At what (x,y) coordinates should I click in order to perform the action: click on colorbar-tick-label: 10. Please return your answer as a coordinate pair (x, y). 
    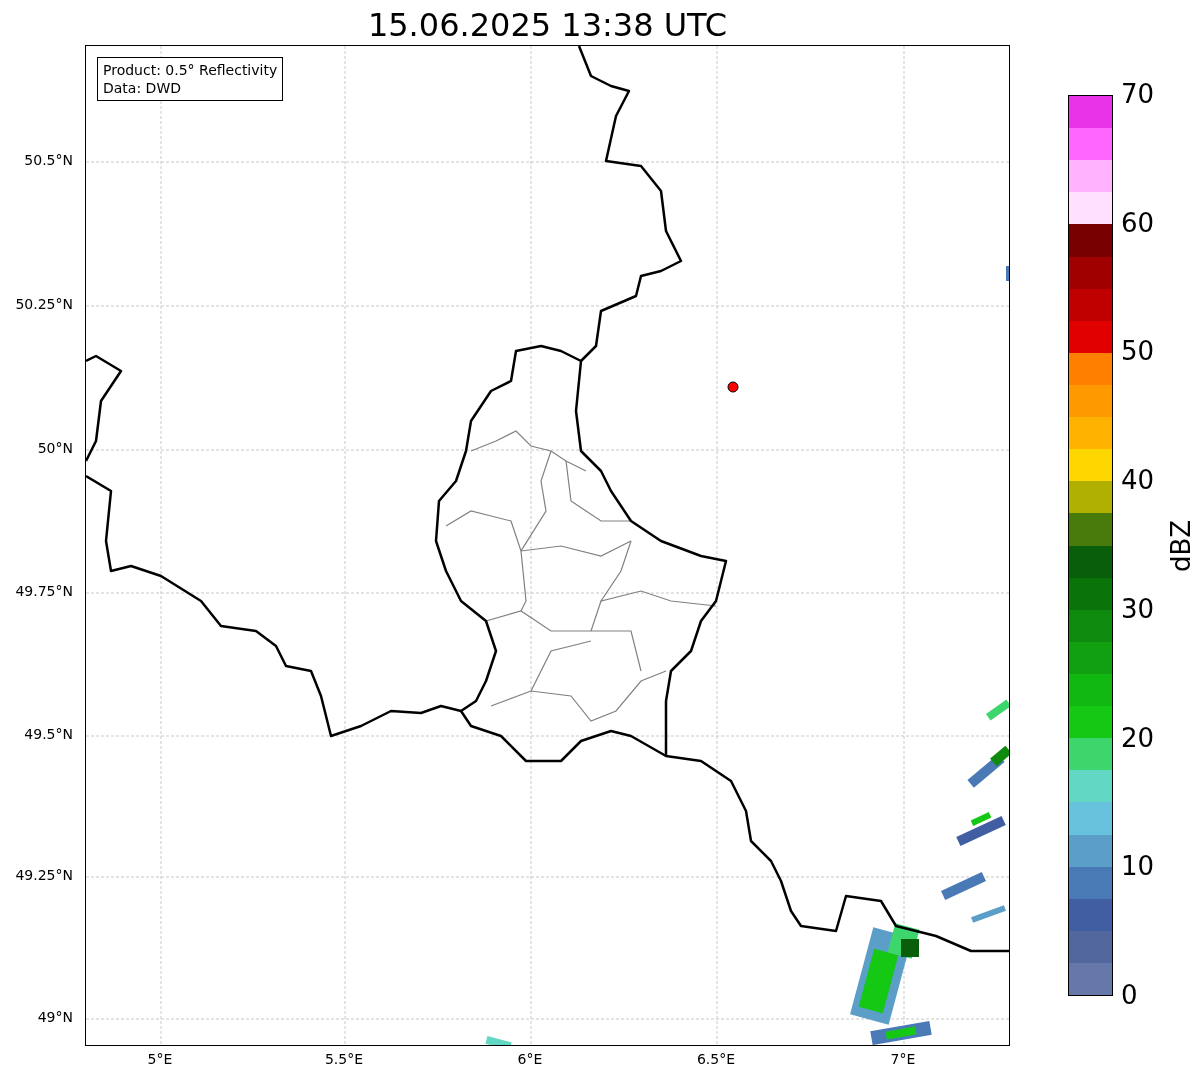
    Looking at the image, I should click on (1138, 866).